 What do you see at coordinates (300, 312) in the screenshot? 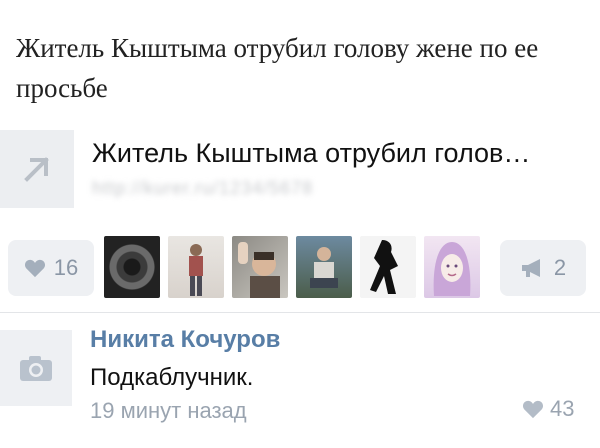
I see `divider` at bounding box center [300, 312].